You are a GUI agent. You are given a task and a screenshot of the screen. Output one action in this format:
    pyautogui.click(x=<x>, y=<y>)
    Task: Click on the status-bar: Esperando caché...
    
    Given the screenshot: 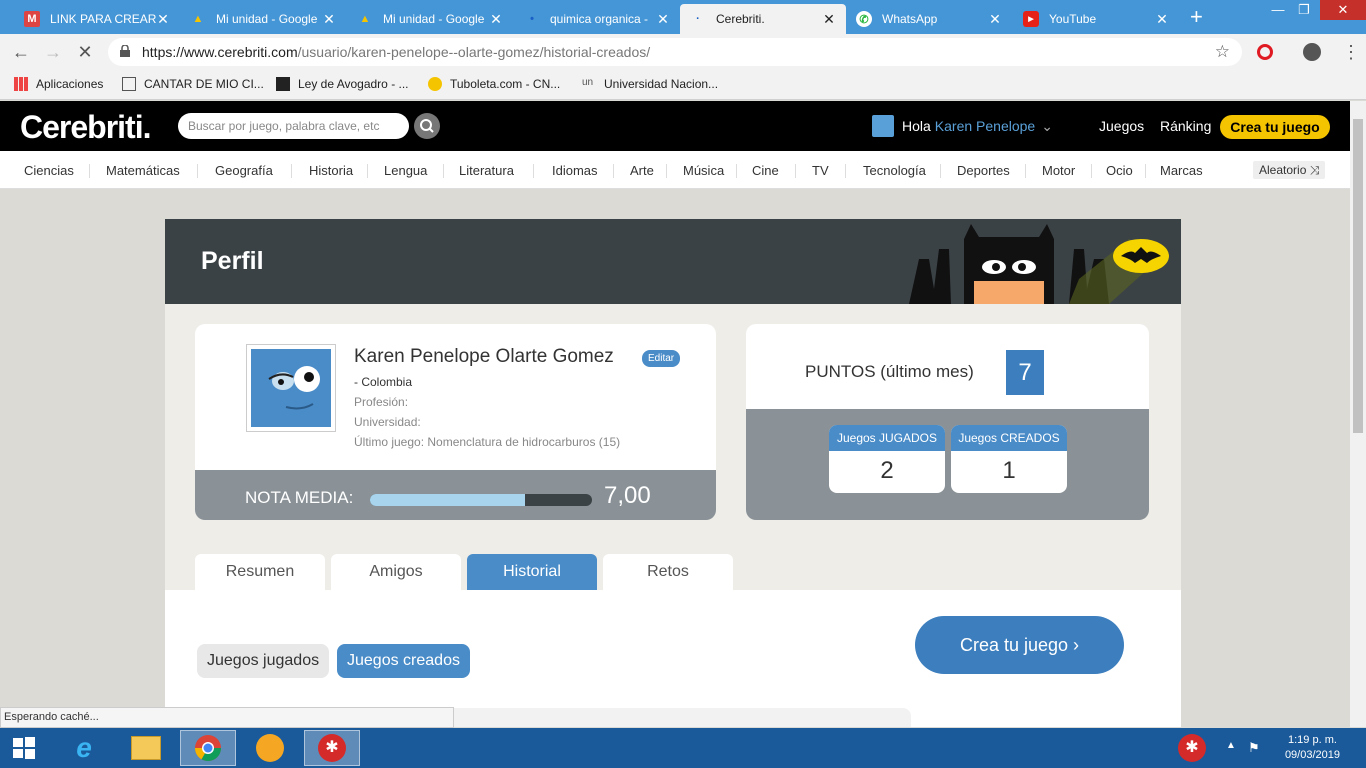 What is the action you would take?
    pyautogui.click(x=227, y=717)
    